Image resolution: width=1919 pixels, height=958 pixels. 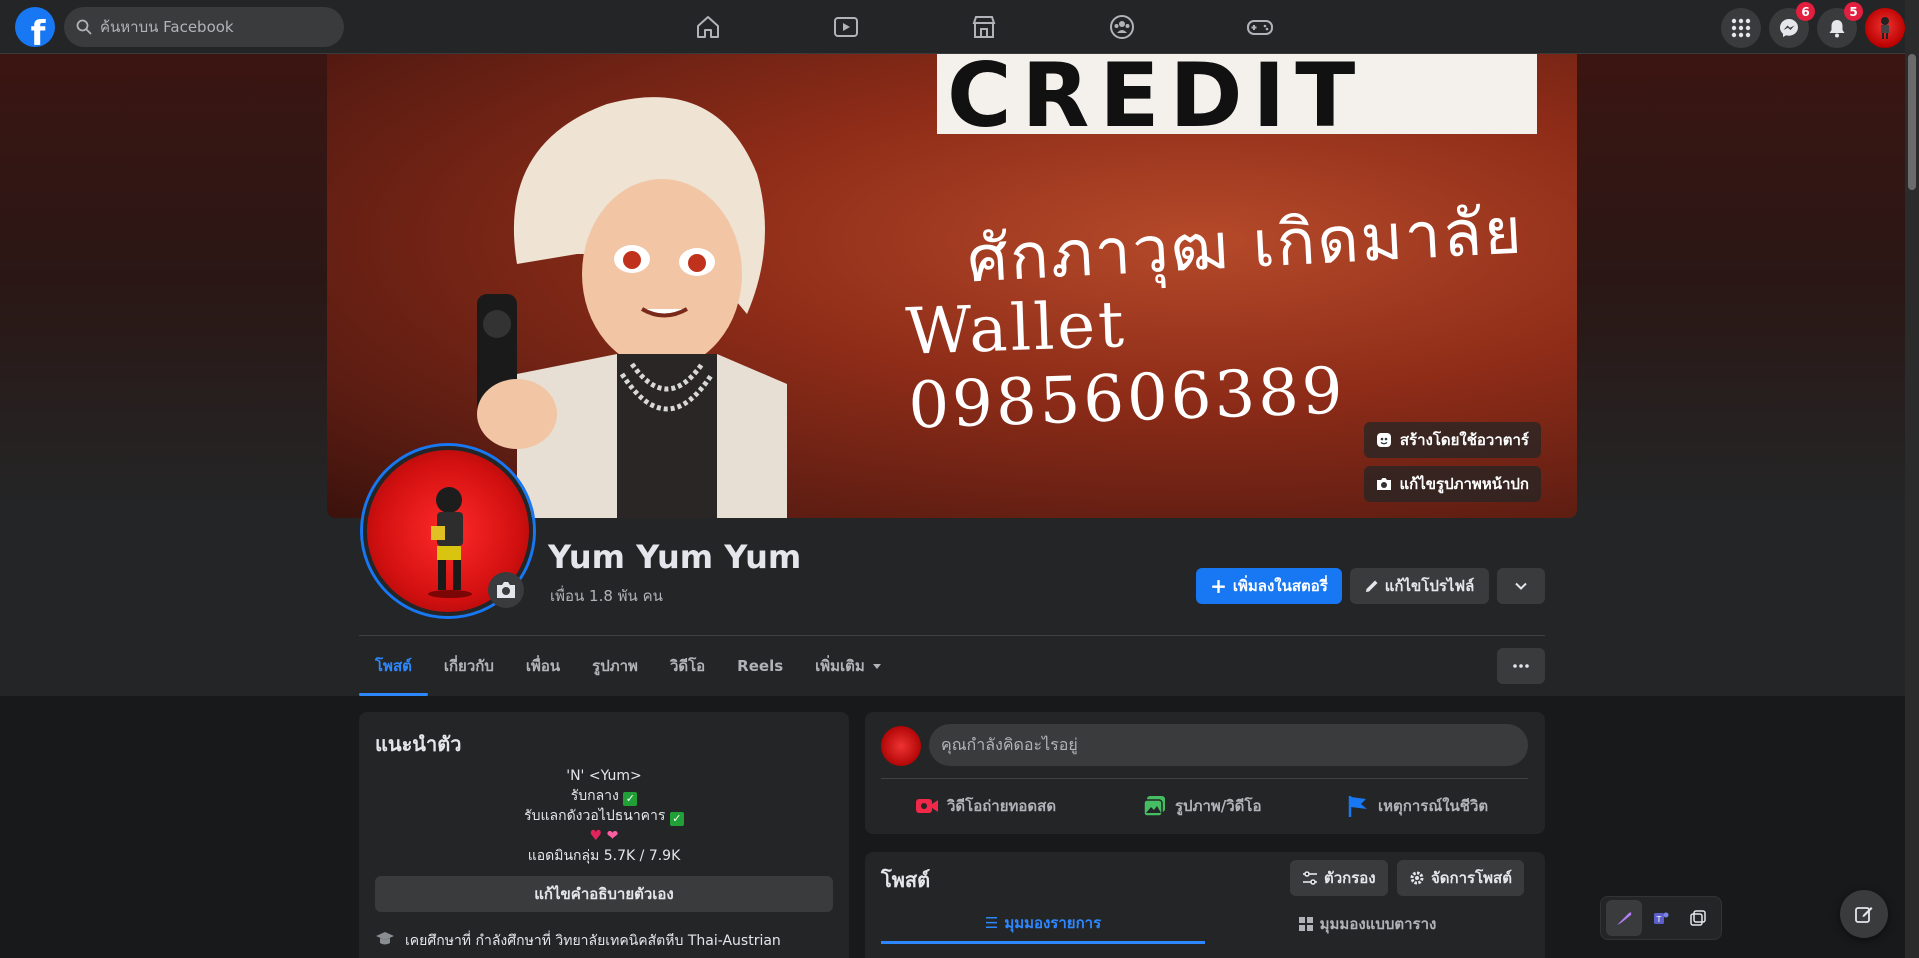 I want to click on scrollbar-thumb, so click(x=1912, y=122).